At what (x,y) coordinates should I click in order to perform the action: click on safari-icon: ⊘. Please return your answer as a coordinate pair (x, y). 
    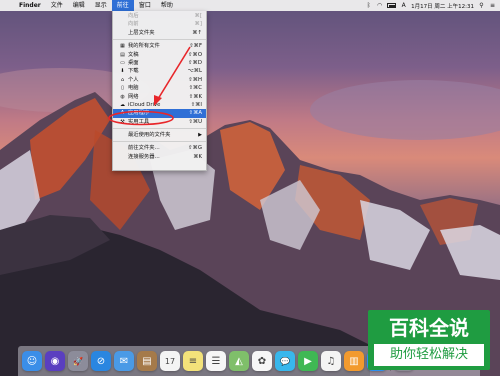
    Looking at the image, I should click on (101, 361).